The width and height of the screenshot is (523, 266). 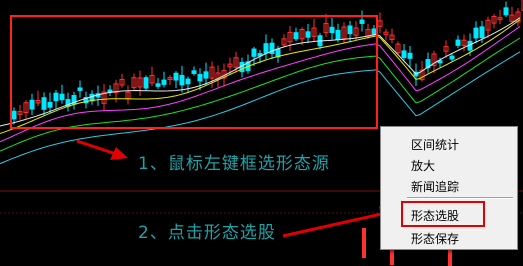 I want to click on step-one-annotation: 1、鼠标左键框选形态源, so click(x=234, y=164).